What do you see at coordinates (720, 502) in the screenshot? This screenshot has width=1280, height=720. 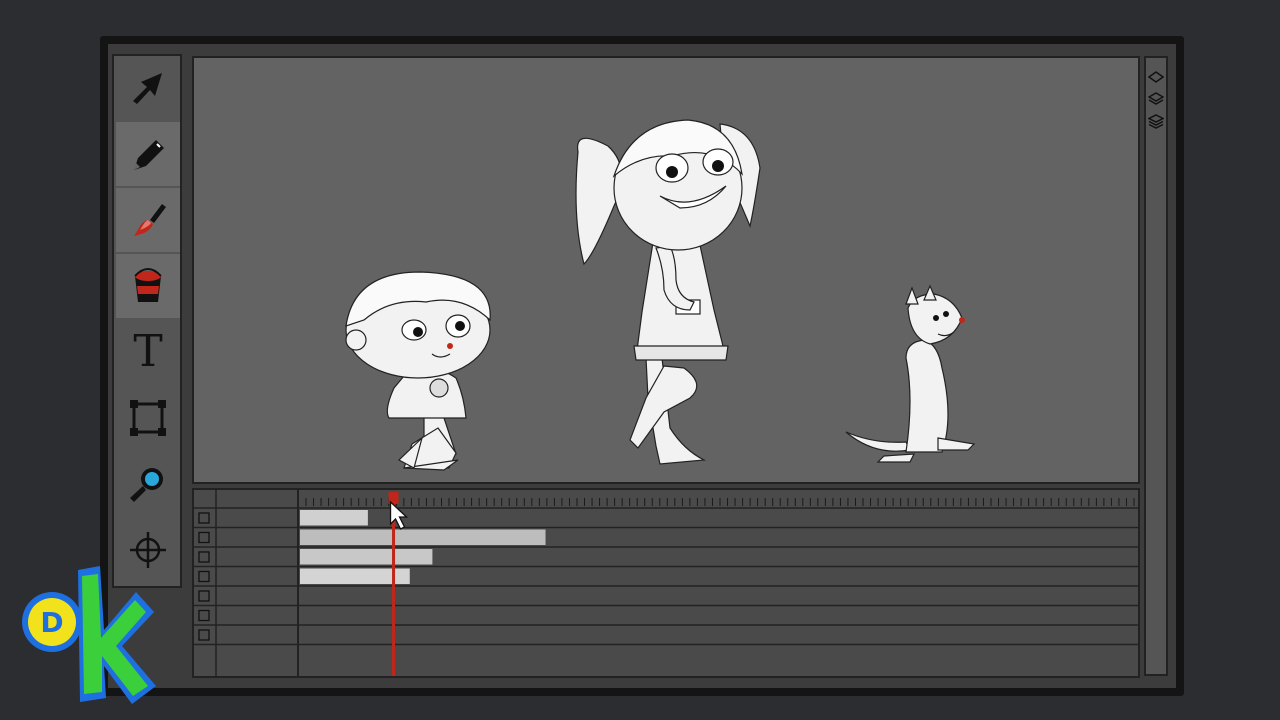 I see `frame-ruler` at bounding box center [720, 502].